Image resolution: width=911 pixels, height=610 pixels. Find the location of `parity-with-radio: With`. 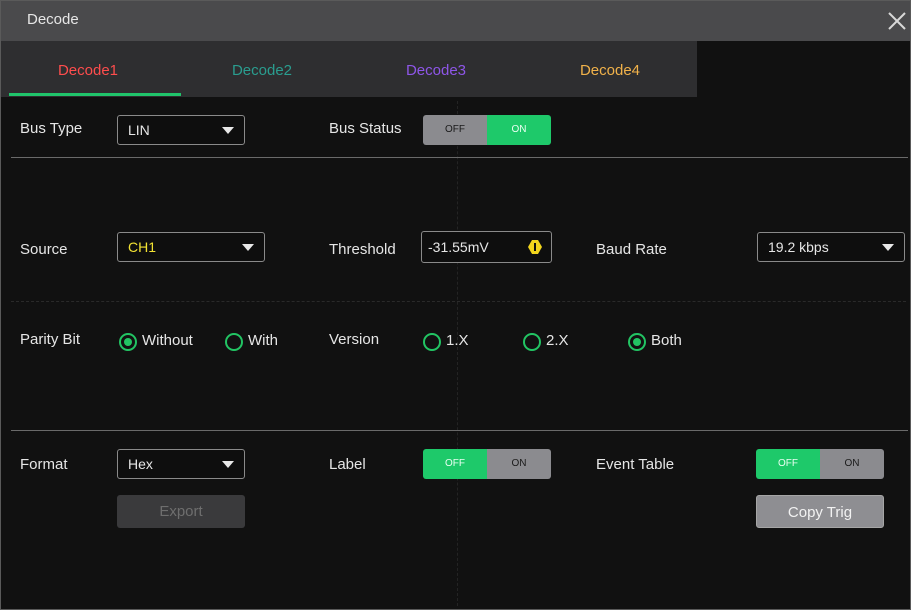

parity-with-radio: With is located at coordinates (255, 342).